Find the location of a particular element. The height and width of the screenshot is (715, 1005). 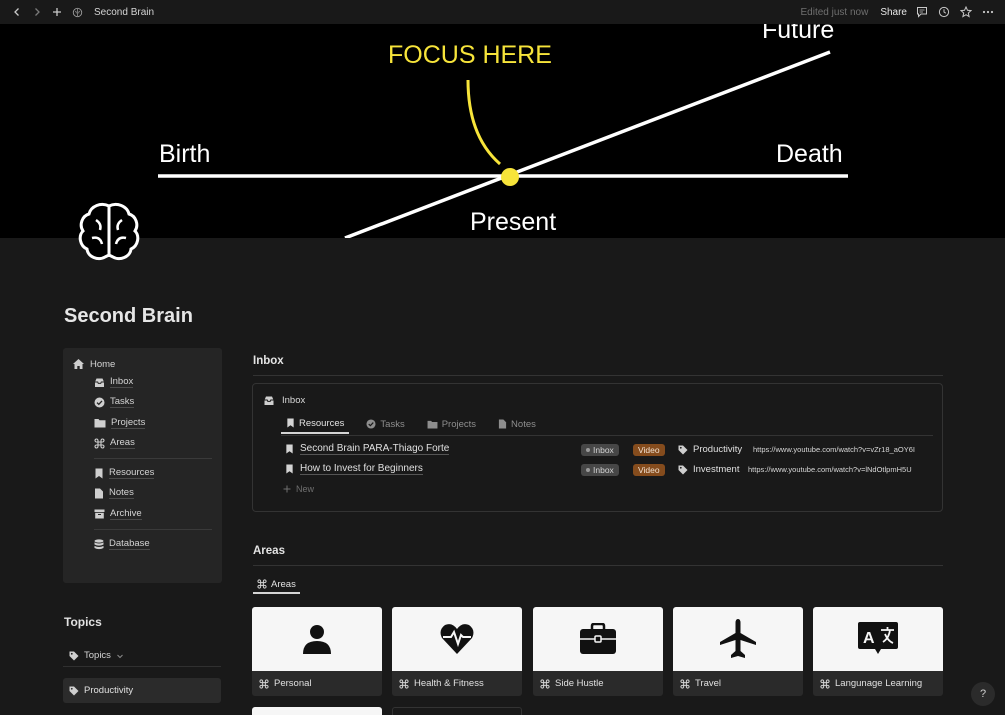

list-item: How to Invest for Beginners is located at coordinates (354, 469).